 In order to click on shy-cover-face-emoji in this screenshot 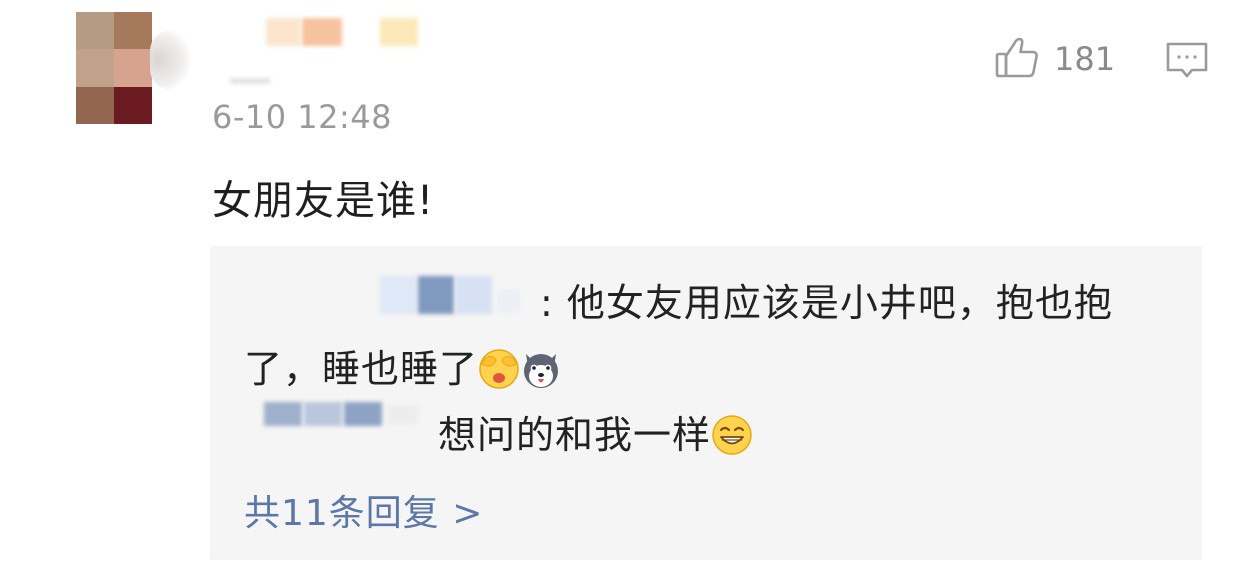, I will do `click(499, 369)`.